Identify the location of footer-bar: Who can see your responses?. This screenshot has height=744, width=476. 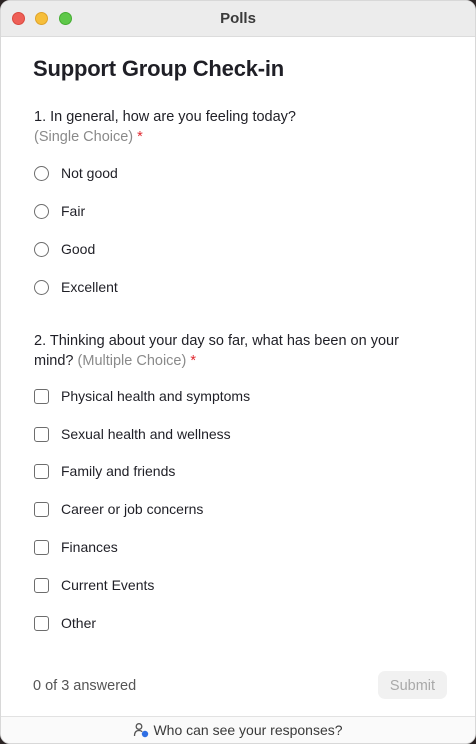
(238, 729).